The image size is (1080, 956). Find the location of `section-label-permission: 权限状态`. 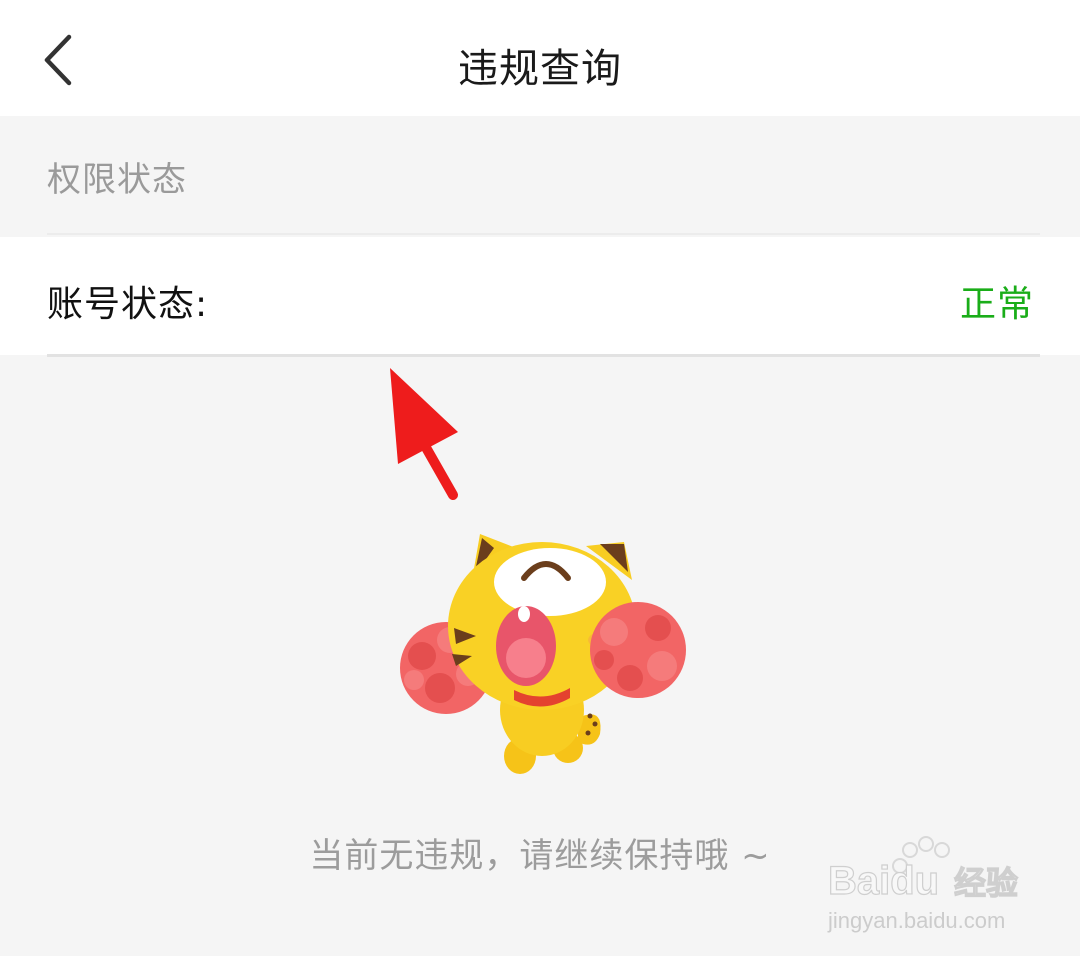

section-label-permission: 权限状态 is located at coordinates (117, 180).